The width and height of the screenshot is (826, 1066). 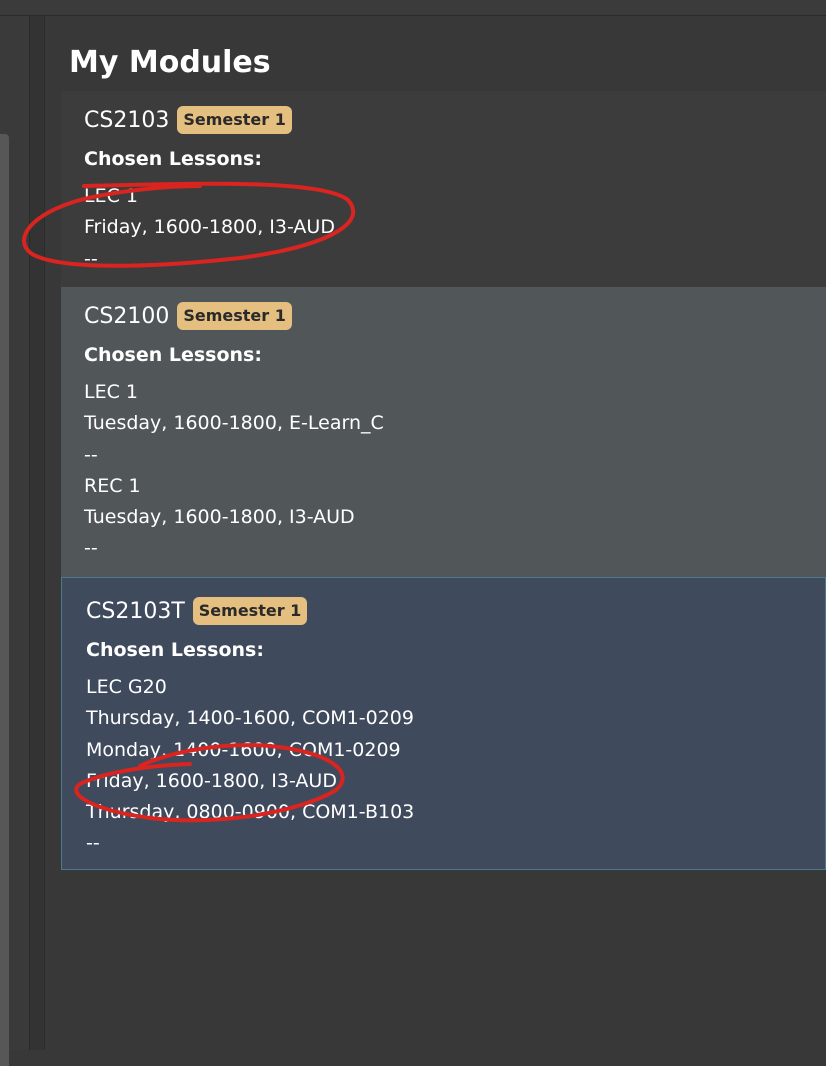 What do you see at coordinates (37, 533) in the screenshot?
I see `panel-divider` at bounding box center [37, 533].